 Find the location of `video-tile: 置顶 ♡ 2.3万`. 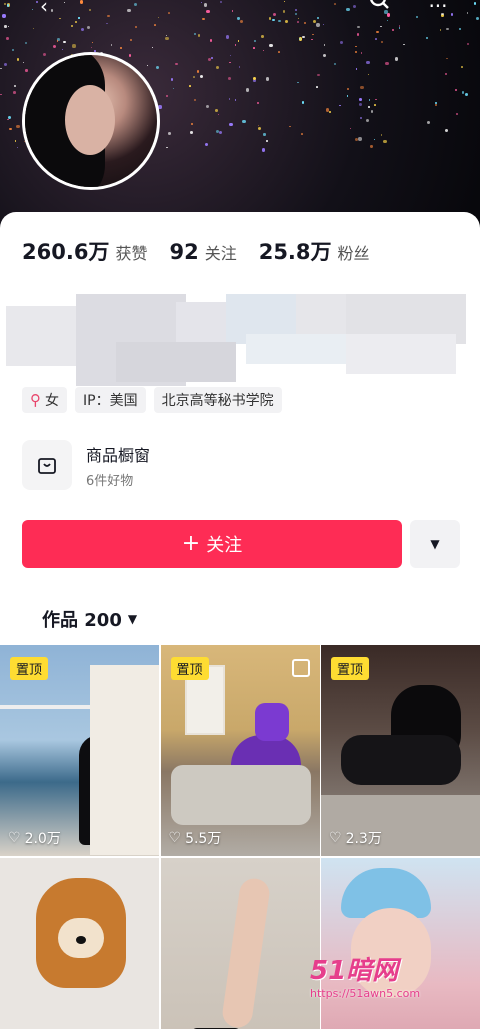

video-tile: 置顶 ♡ 2.3万 is located at coordinates (400, 750).